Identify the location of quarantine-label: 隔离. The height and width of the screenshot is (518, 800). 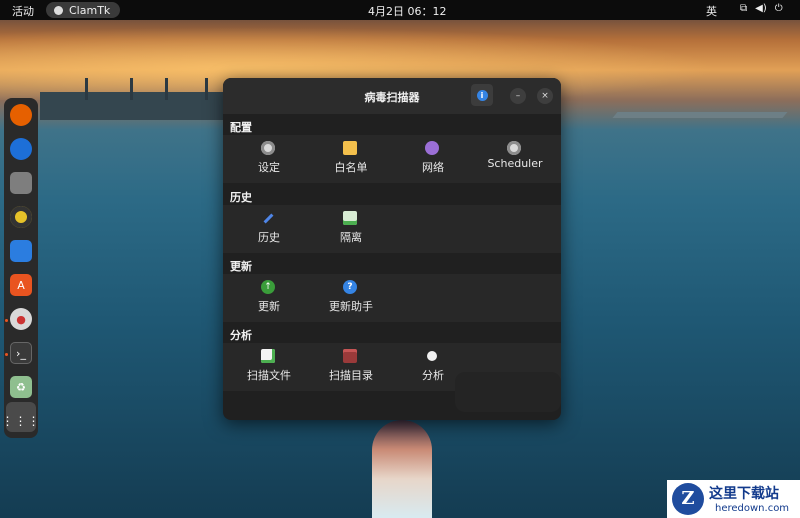
(351, 237).